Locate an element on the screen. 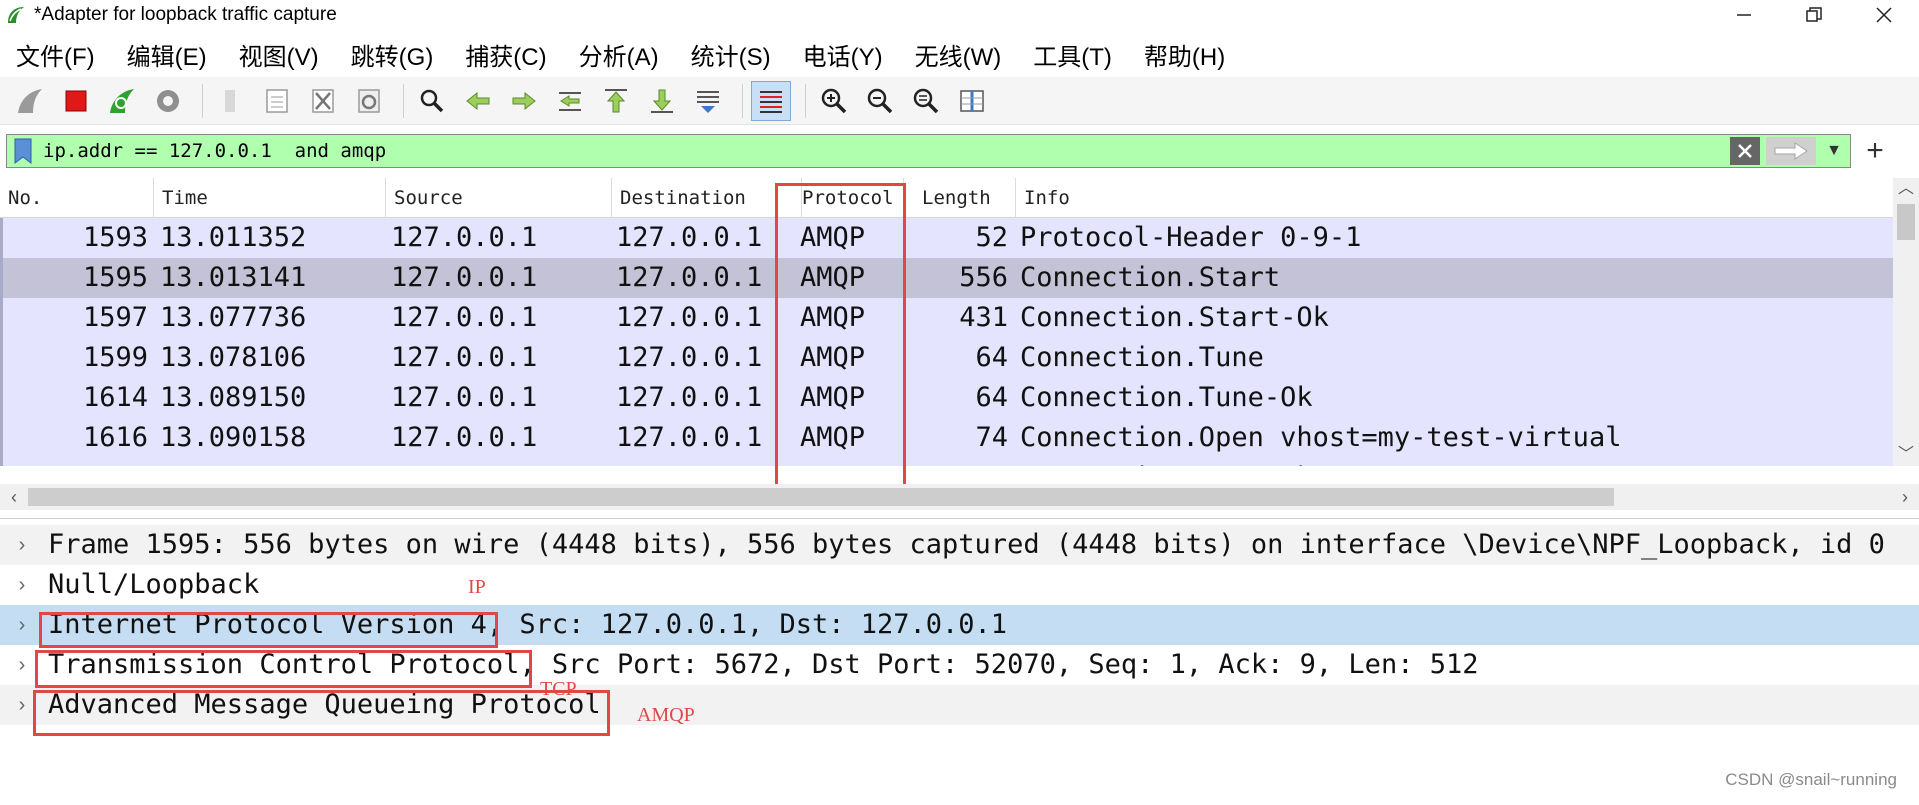 This screenshot has width=1919, height=805. menu-analyze: 分析(A) is located at coordinates (619, 54).